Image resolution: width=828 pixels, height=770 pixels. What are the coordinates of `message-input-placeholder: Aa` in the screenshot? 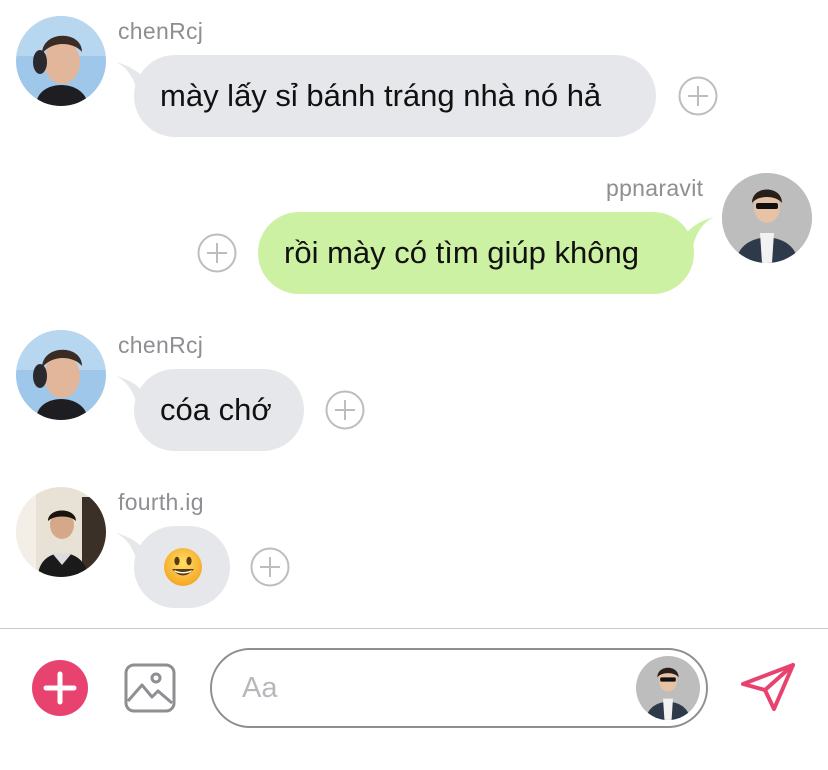 It's located at (260, 688).